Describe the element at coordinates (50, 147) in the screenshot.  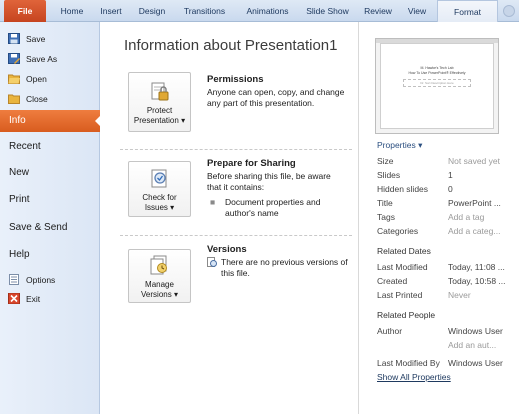
I see `nav-recent: Recent` at that location.